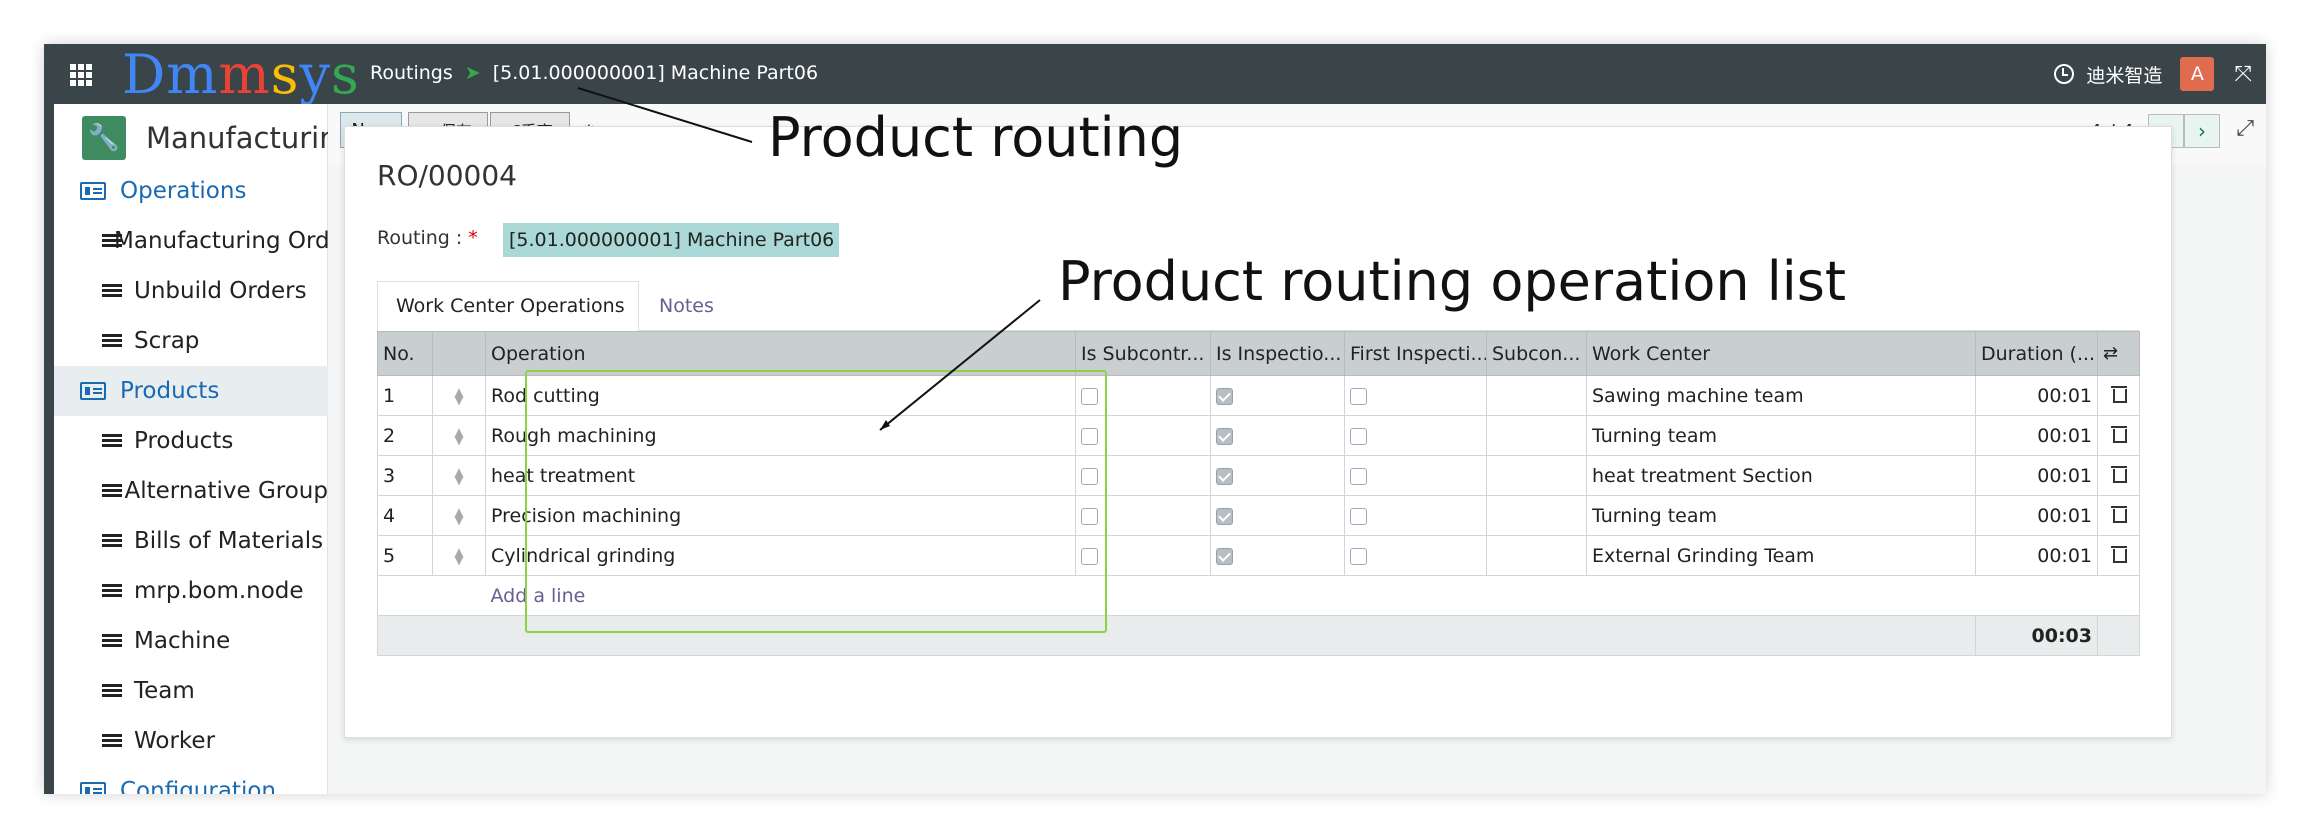  I want to click on sidebar-item-manufacturing-orders: Manufacturing Orders, so click(191, 241).